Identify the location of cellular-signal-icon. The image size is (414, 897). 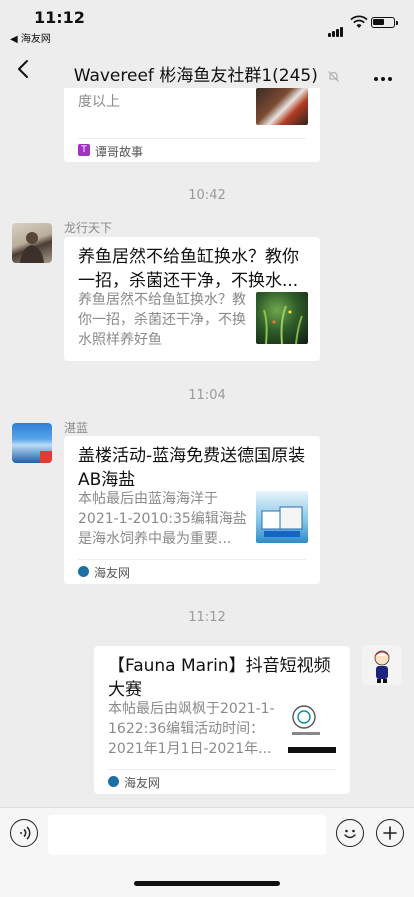
(336, 27).